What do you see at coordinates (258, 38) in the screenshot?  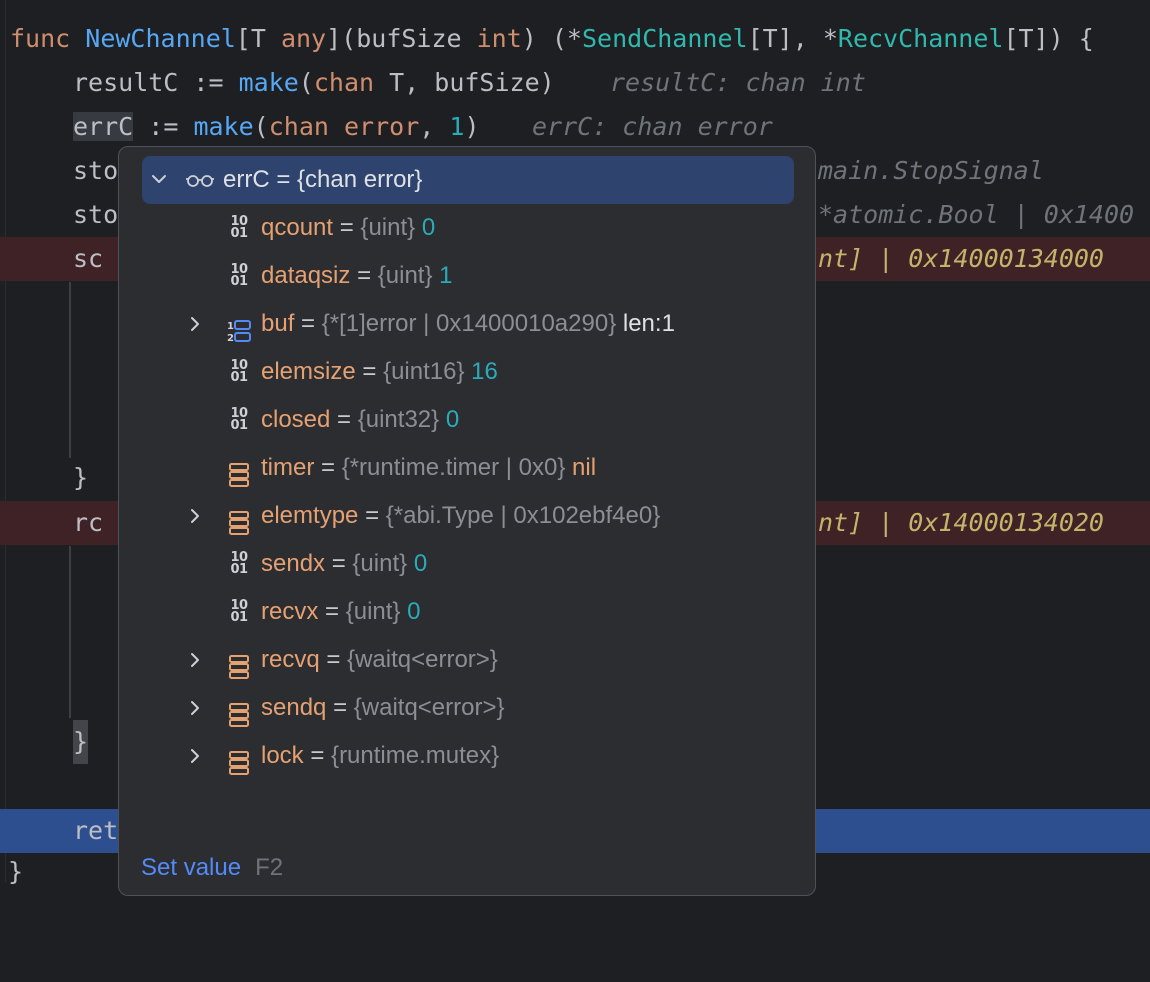 I see `code-token: [T` at bounding box center [258, 38].